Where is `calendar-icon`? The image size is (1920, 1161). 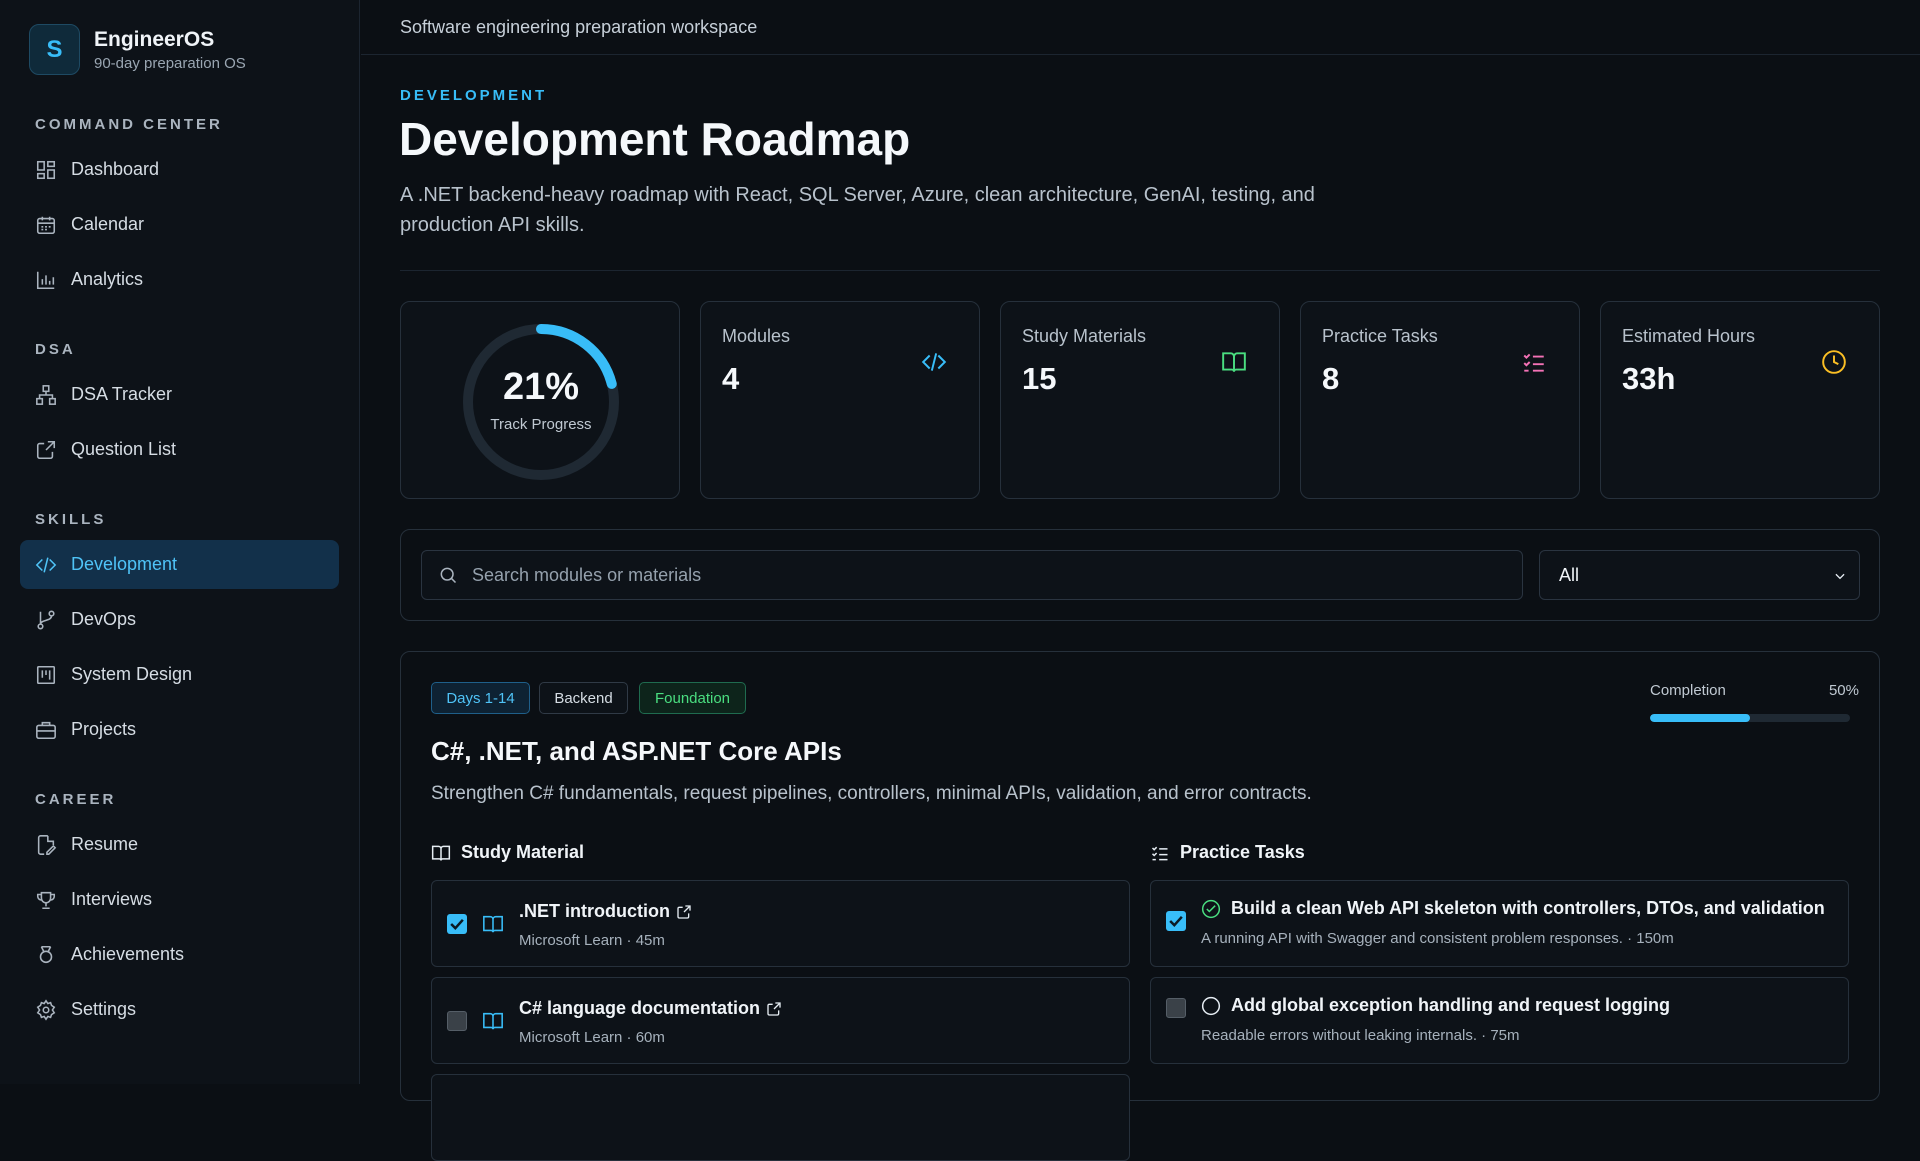
calendar-icon is located at coordinates (46, 225).